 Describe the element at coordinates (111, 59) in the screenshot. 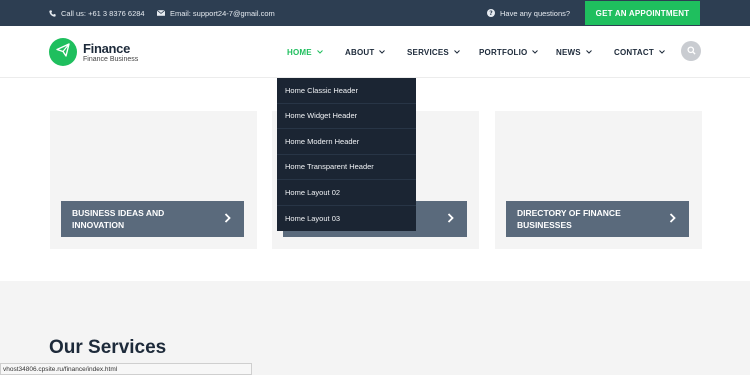

I see `brand-tagline: Finance Business` at that location.